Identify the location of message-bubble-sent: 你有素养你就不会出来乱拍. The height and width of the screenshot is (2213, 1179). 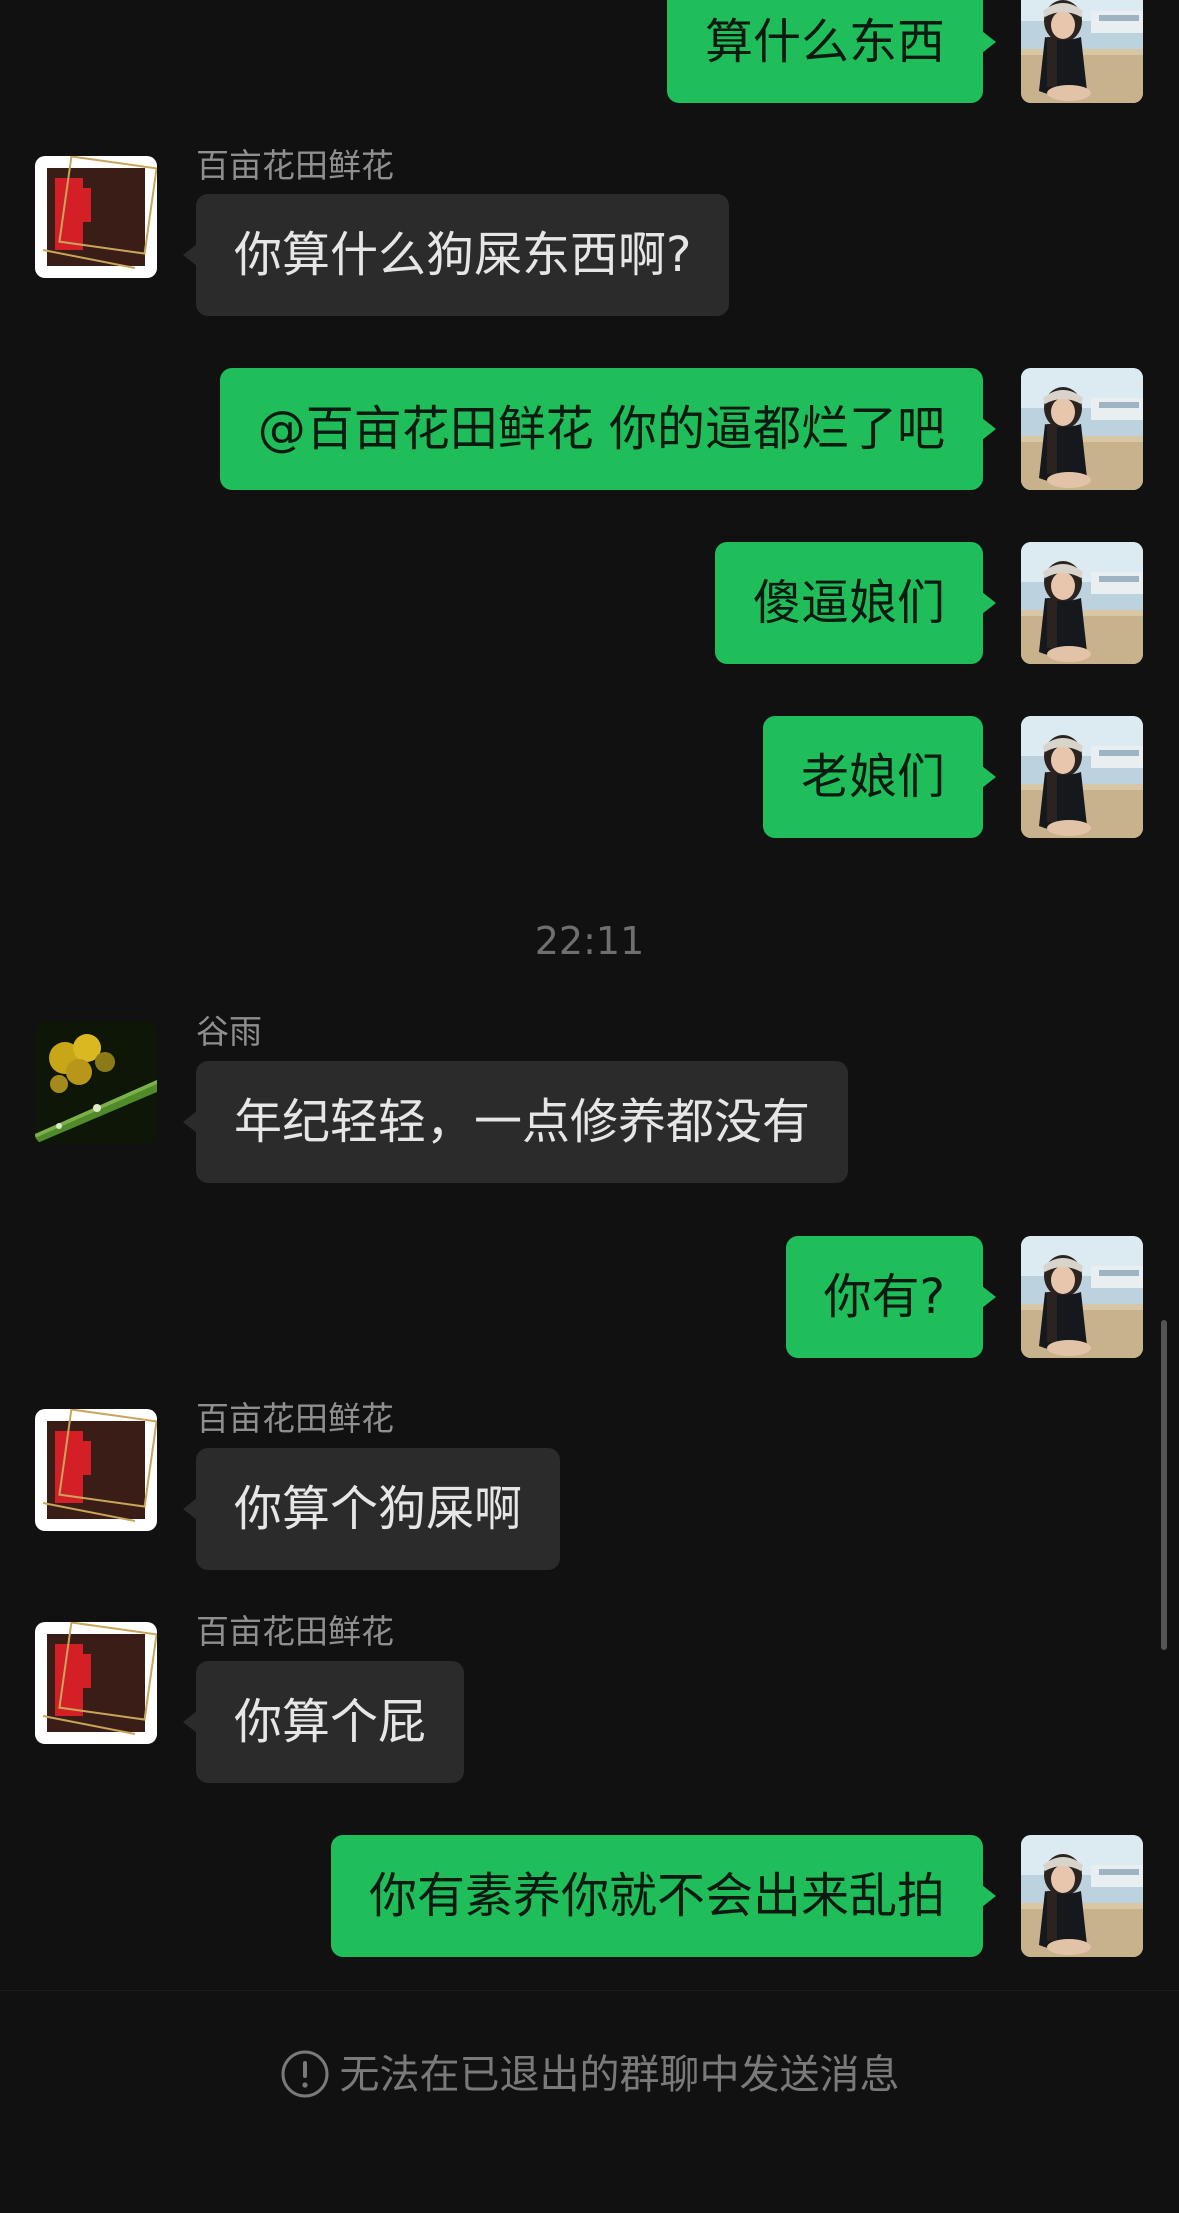
(663, 1896).